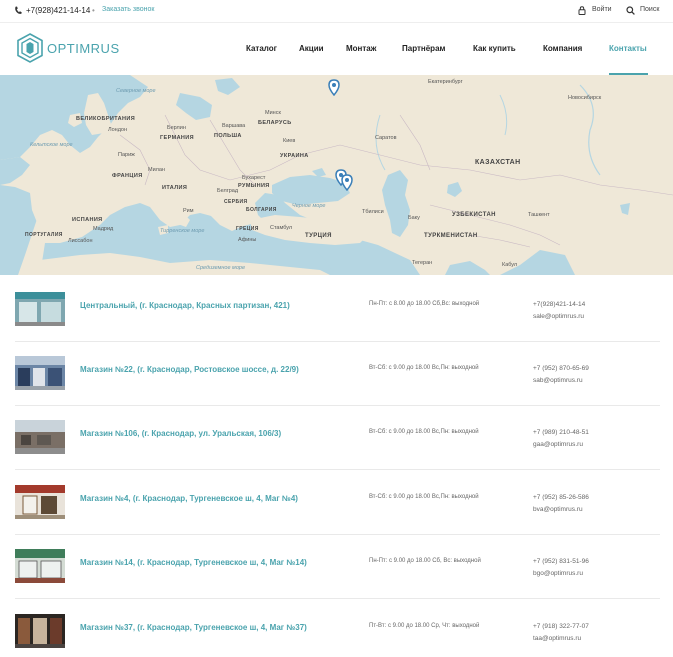 This screenshot has width=673, height=657. What do you see at coordinates (557, 638) in the screenshot?
I see `store-email: taa@optimrus.ru` at bounding box center [557, 638].